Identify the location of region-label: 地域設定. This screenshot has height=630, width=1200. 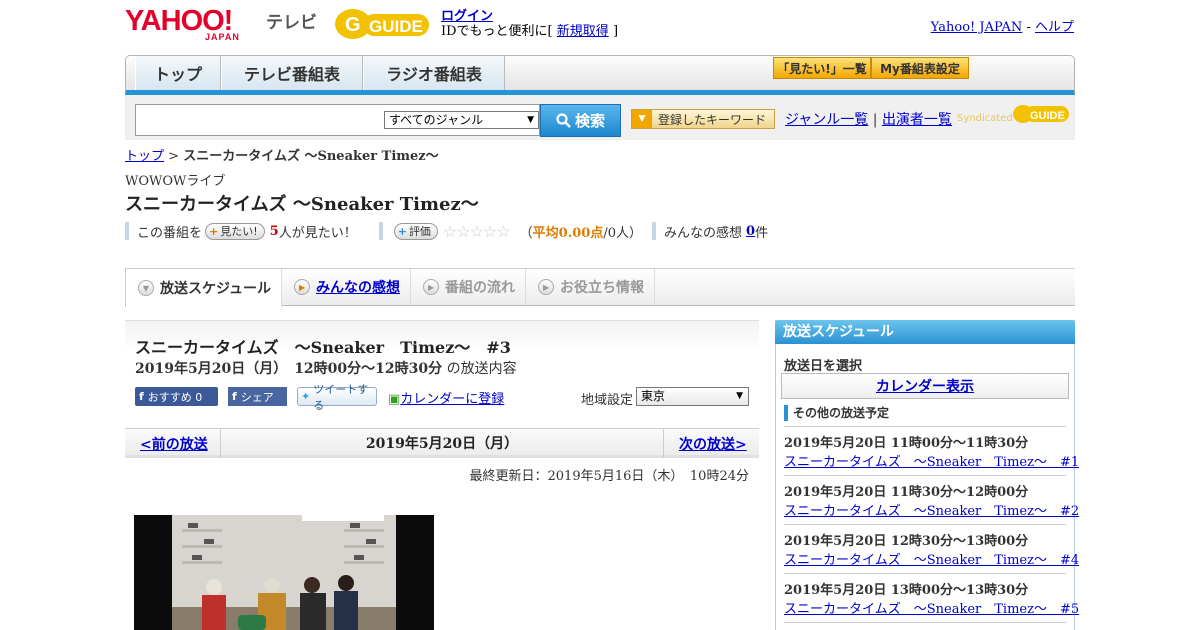
(607, 400).